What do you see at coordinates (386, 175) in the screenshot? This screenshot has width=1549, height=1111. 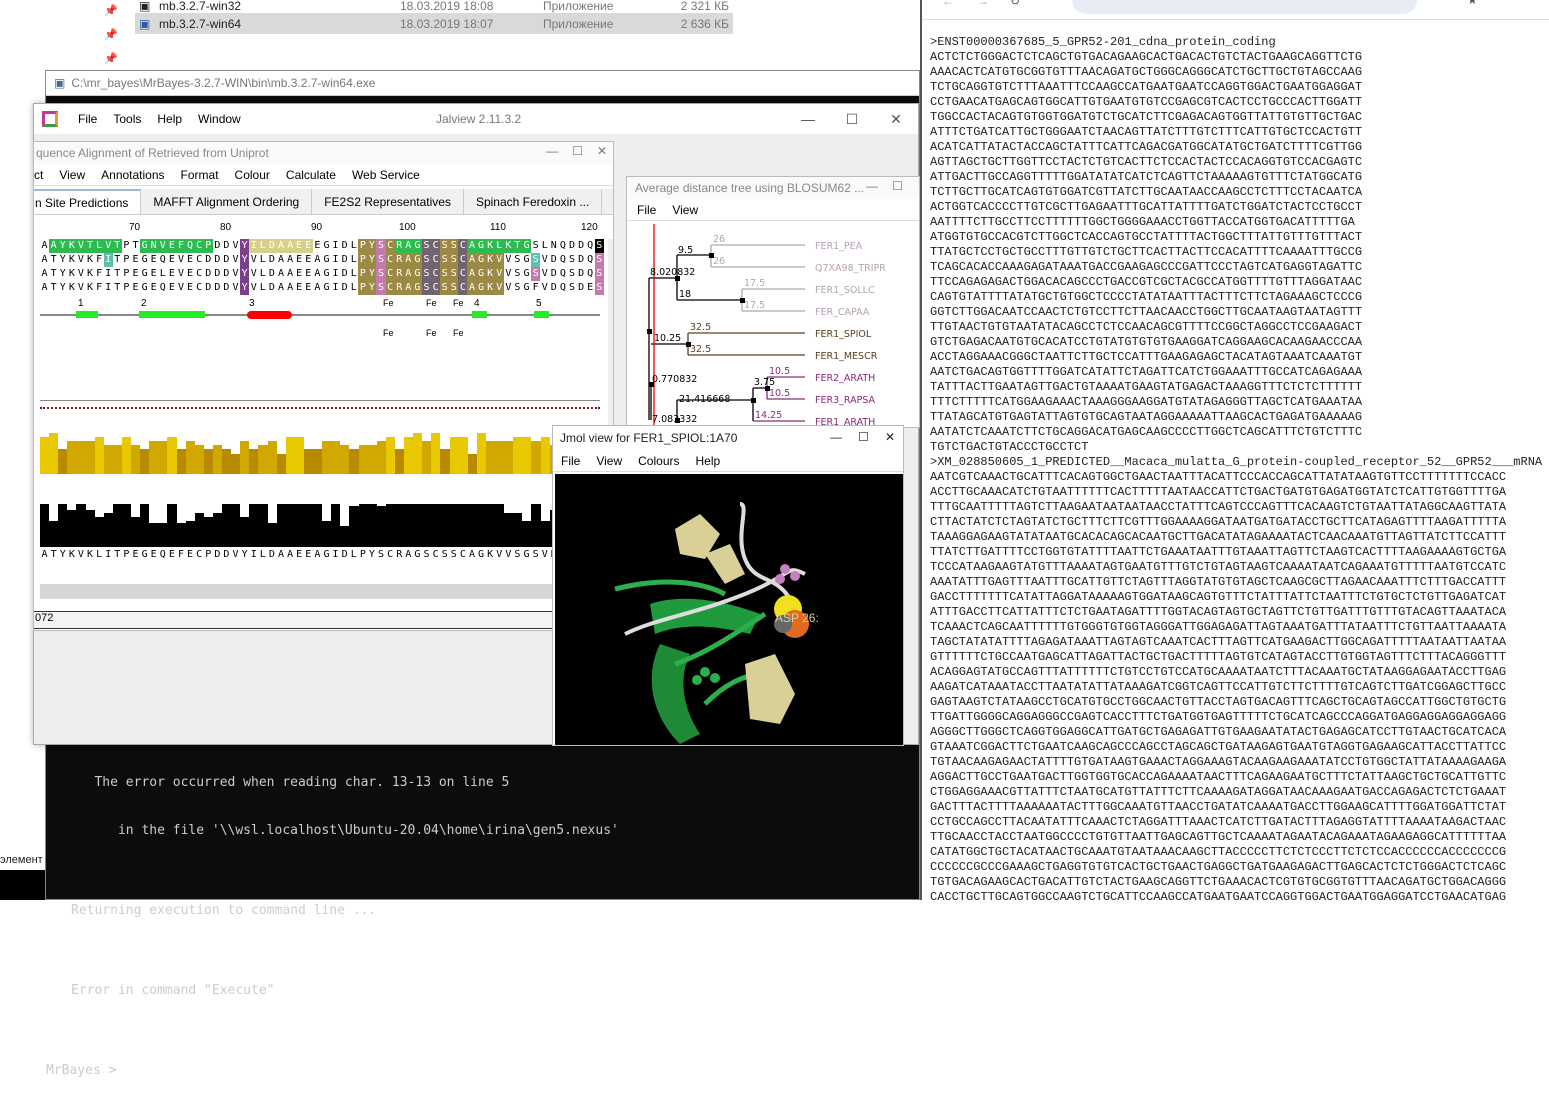 I see `menu-web-service: Web Service` at bounding box center [386, 175].